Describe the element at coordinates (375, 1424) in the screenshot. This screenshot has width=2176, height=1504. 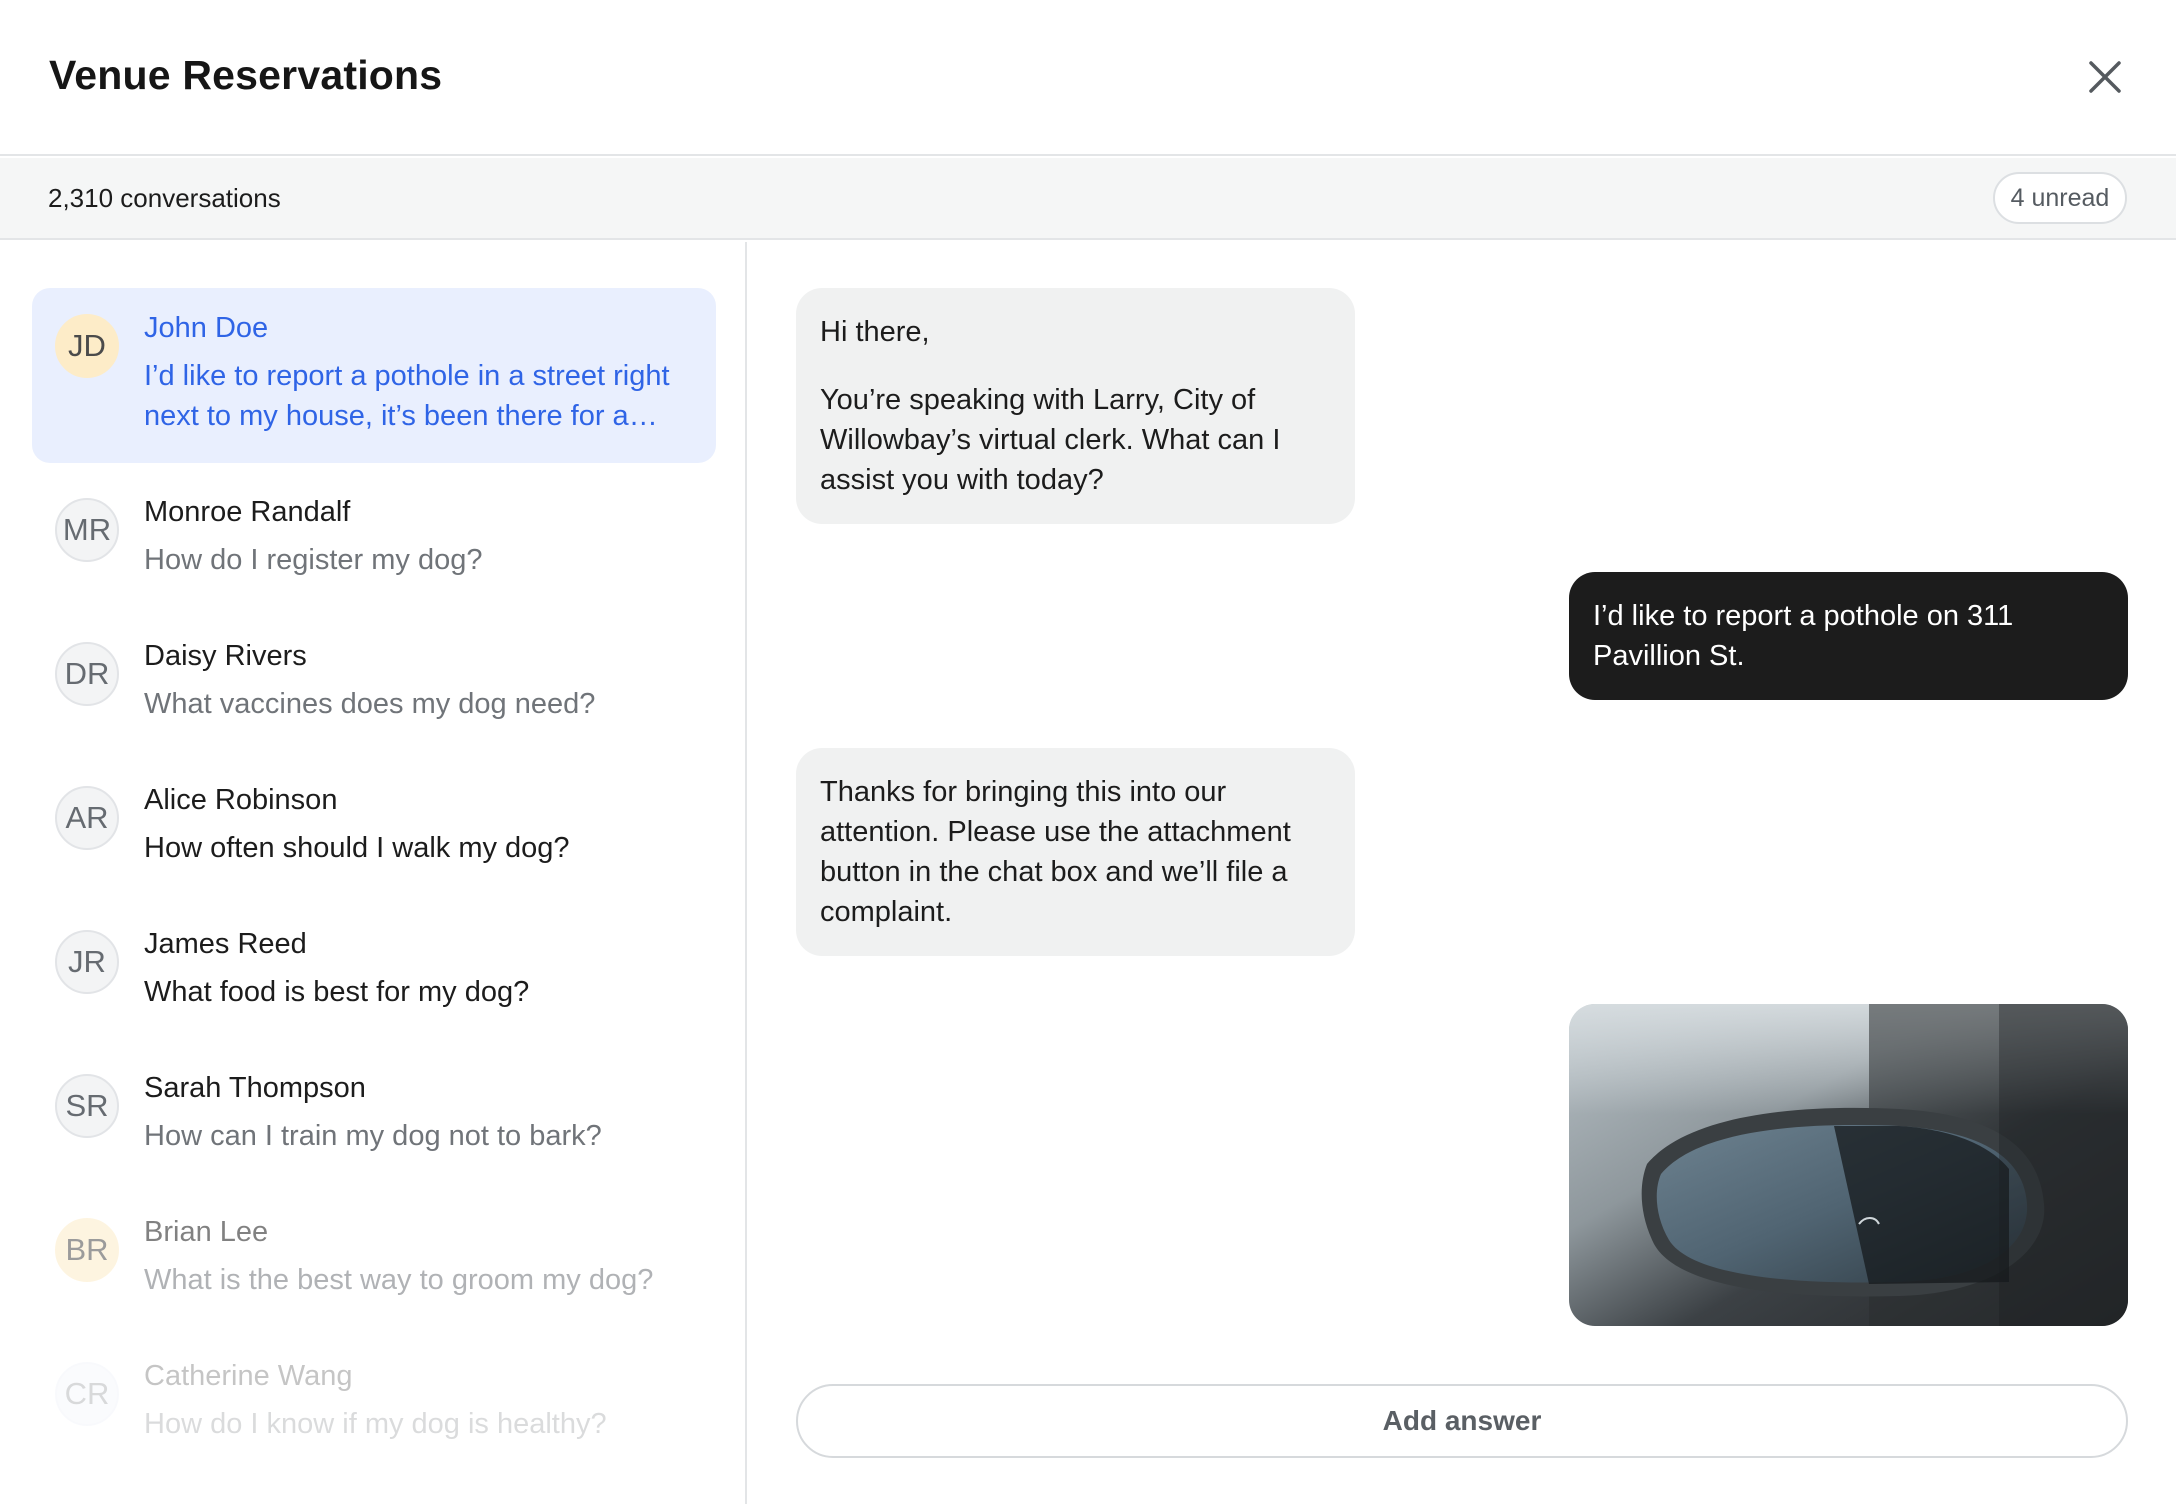
I see `conversation-preview: How do I know if my dog is healthy?` at that location.